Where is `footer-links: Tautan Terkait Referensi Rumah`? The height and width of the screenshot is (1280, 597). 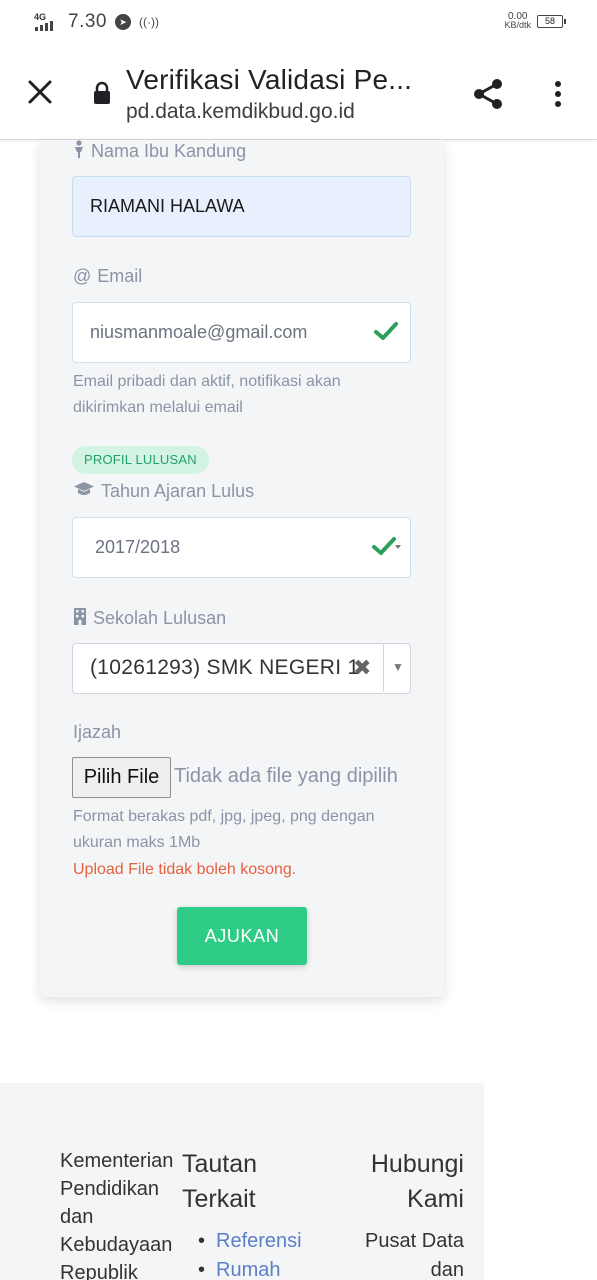
footer-links: Tautan Terkait Referensi Rumah is located at coordinates (267, 1213).